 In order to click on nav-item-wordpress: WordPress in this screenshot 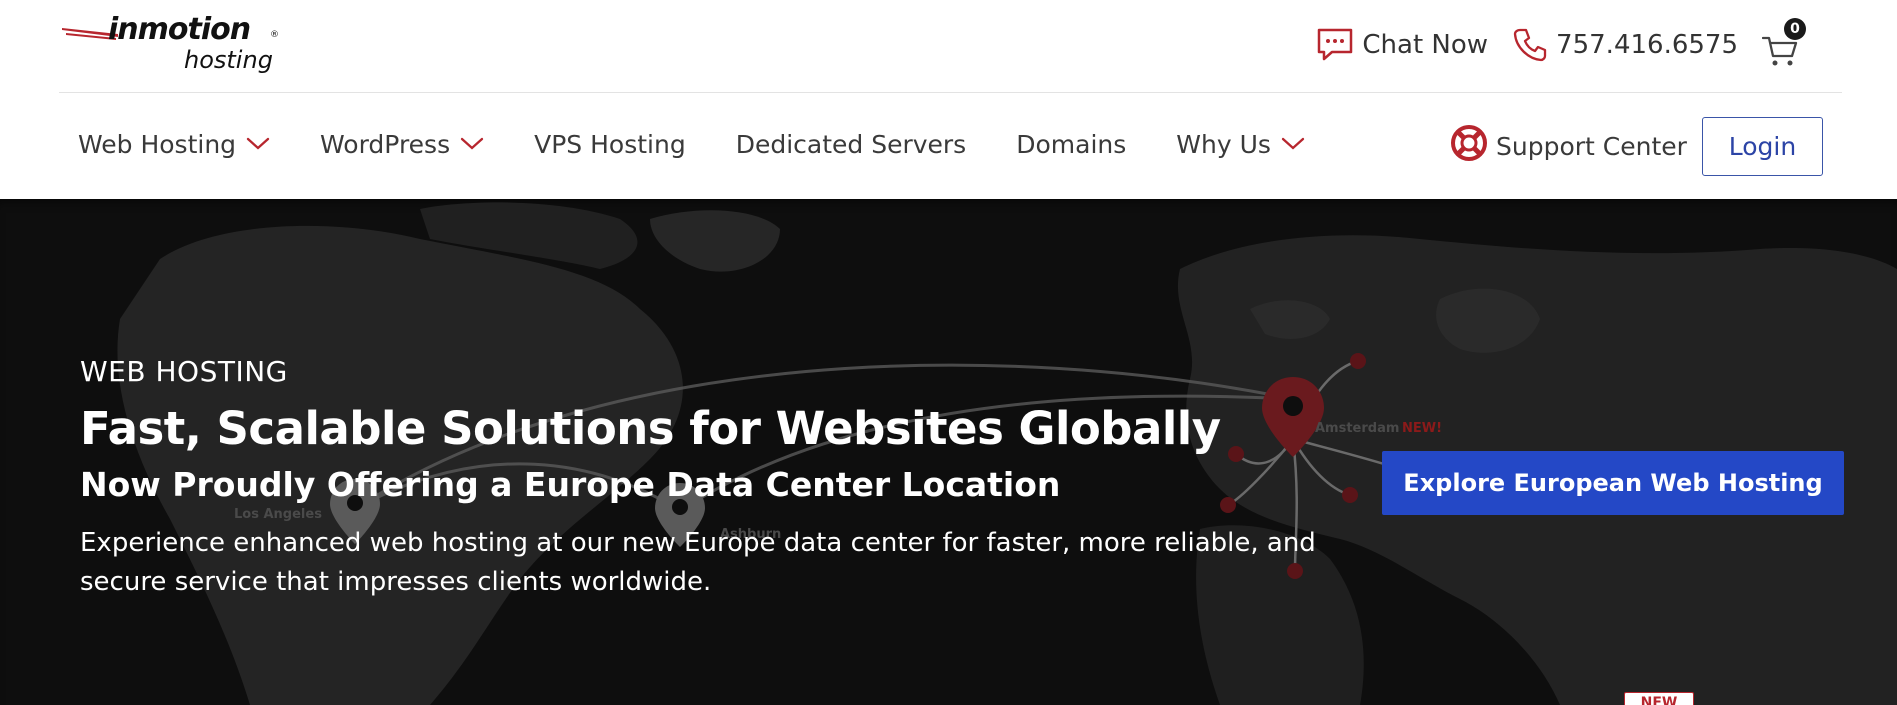, I will do `click(402, 144)`.